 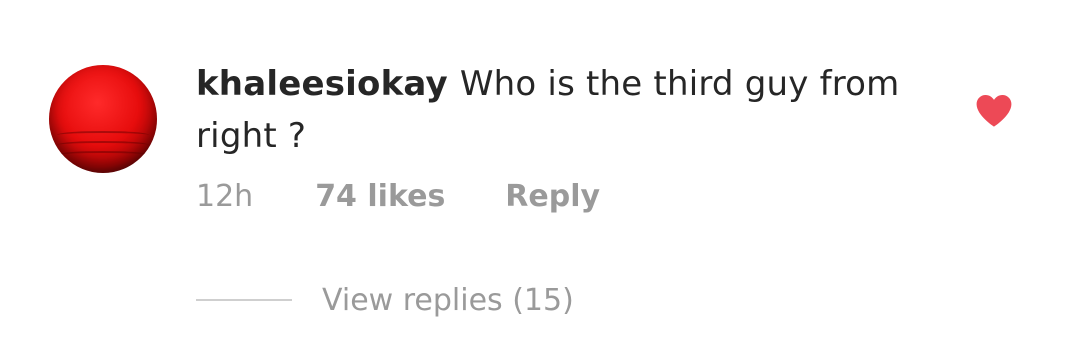 I want to click on comment-likes: 74 likes, so click(x=380, y=196).